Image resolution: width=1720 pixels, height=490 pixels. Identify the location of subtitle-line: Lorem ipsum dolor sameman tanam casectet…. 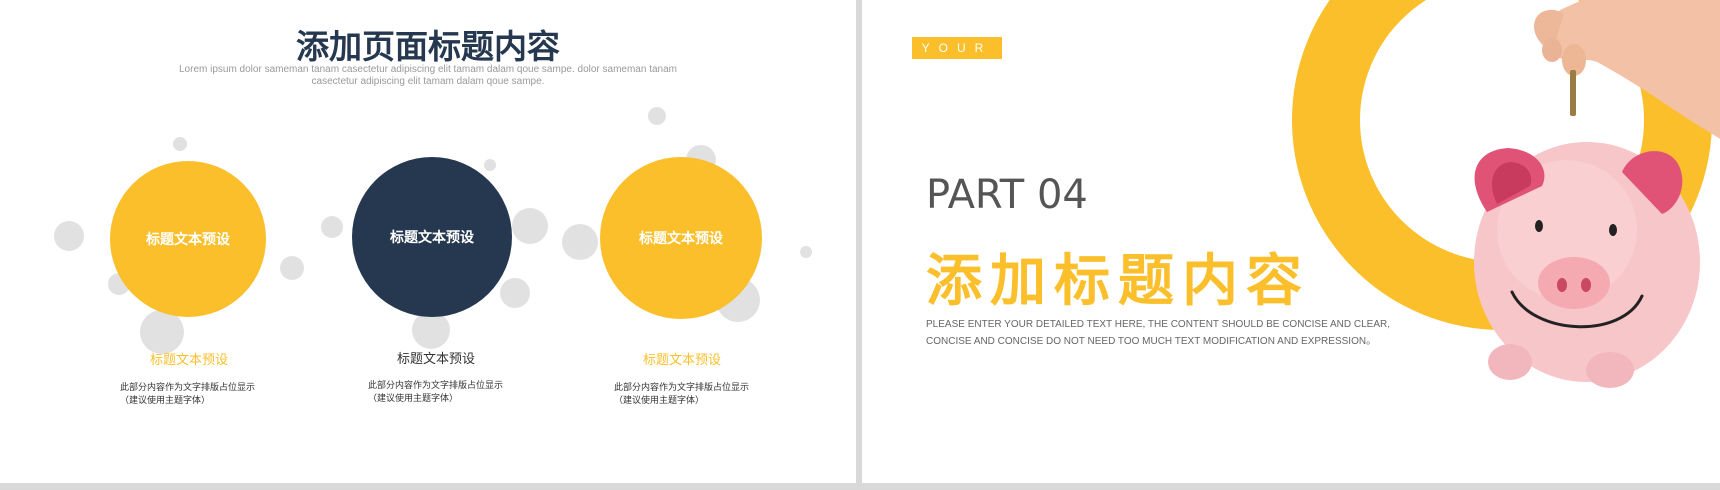
(427, 69).